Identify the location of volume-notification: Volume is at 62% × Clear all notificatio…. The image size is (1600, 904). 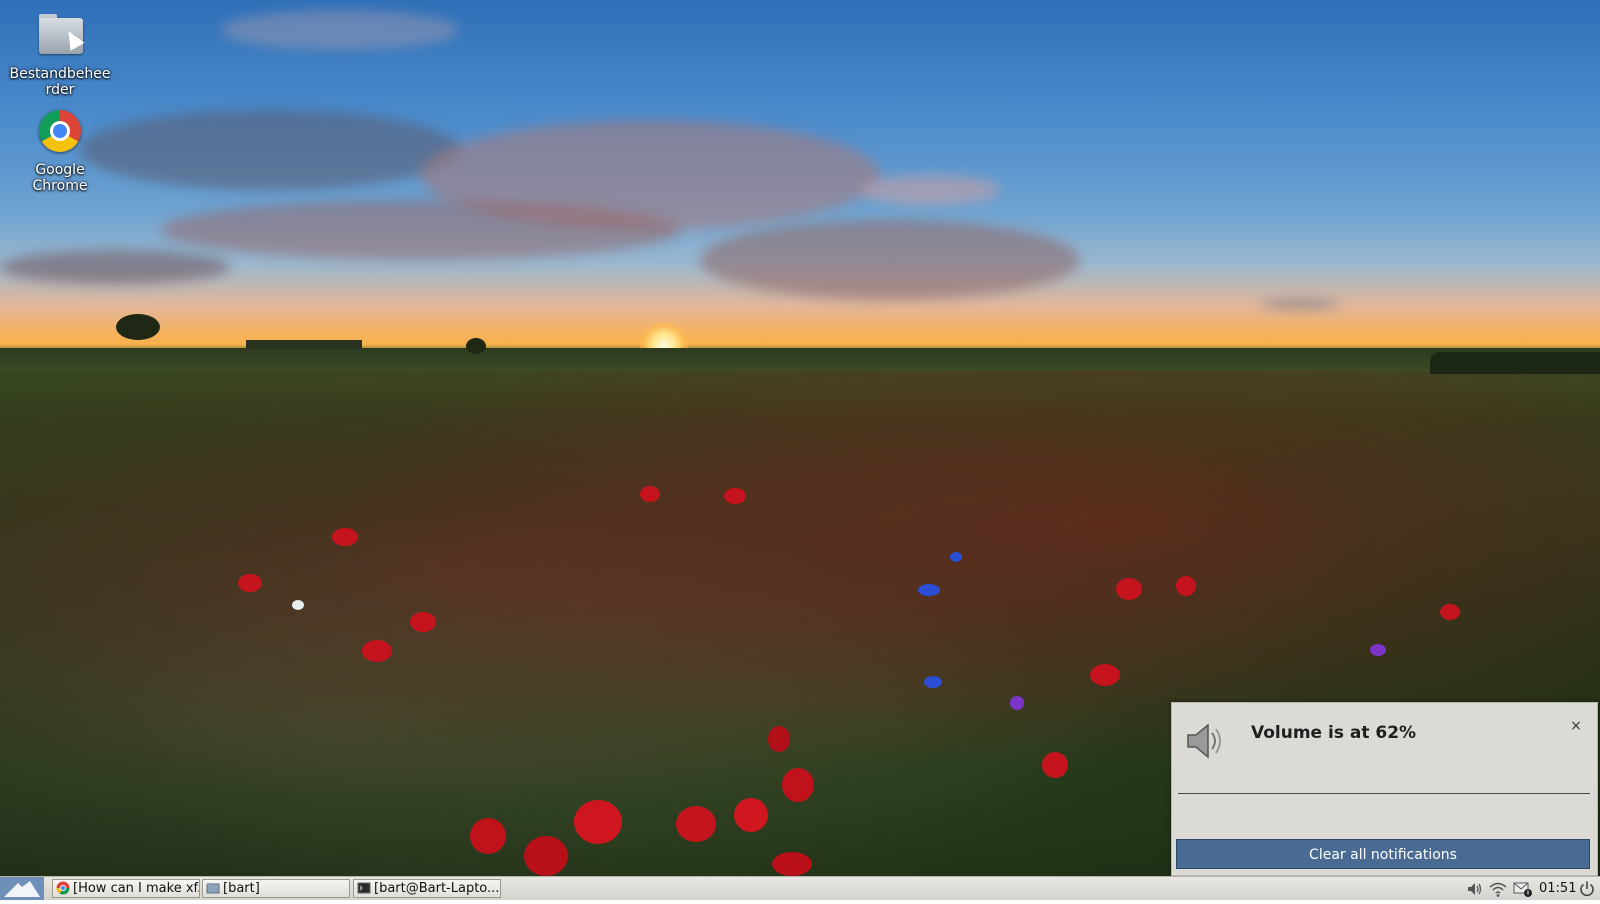
(1384, 789).